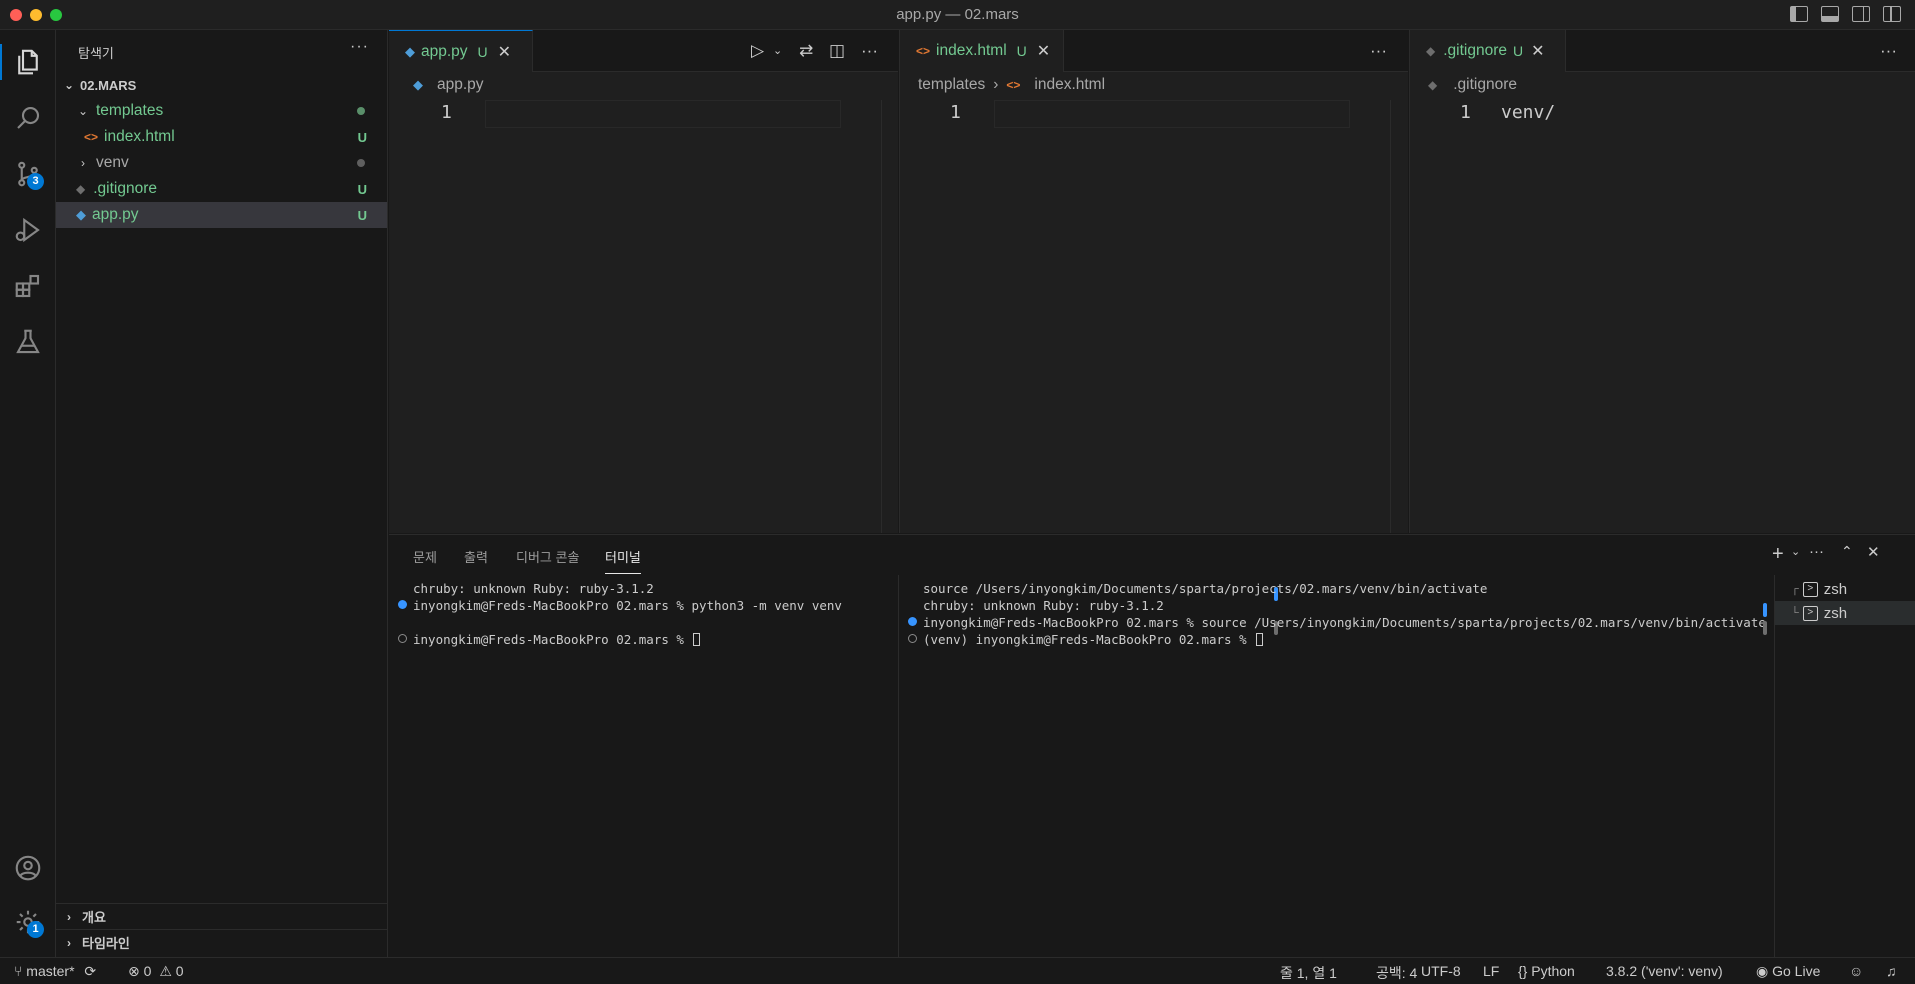 Image resolution: width=1915 pixels, height=984 pixels. What do you see at coordinates (90, 971) in the screenshot?
I see `sync-icon: ⟳` at bounding box center [90, 971].